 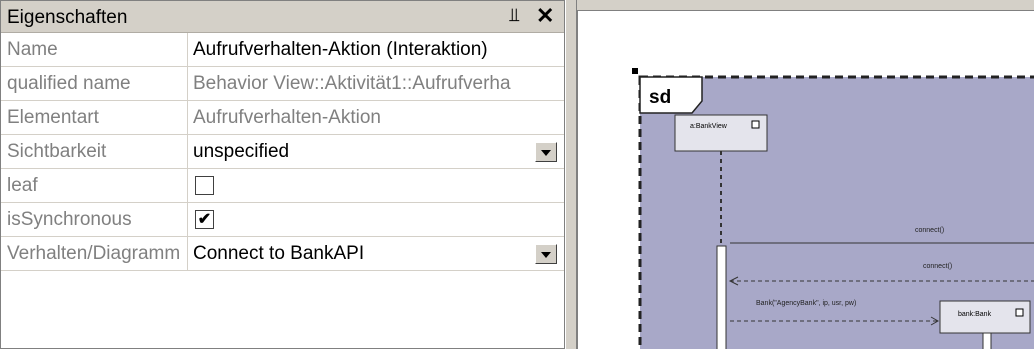 What do you see at coordinates (204, 219) in the screenshot?
I see `is-synchronous-checkbox: ✔` at bounding box center [204, 219].